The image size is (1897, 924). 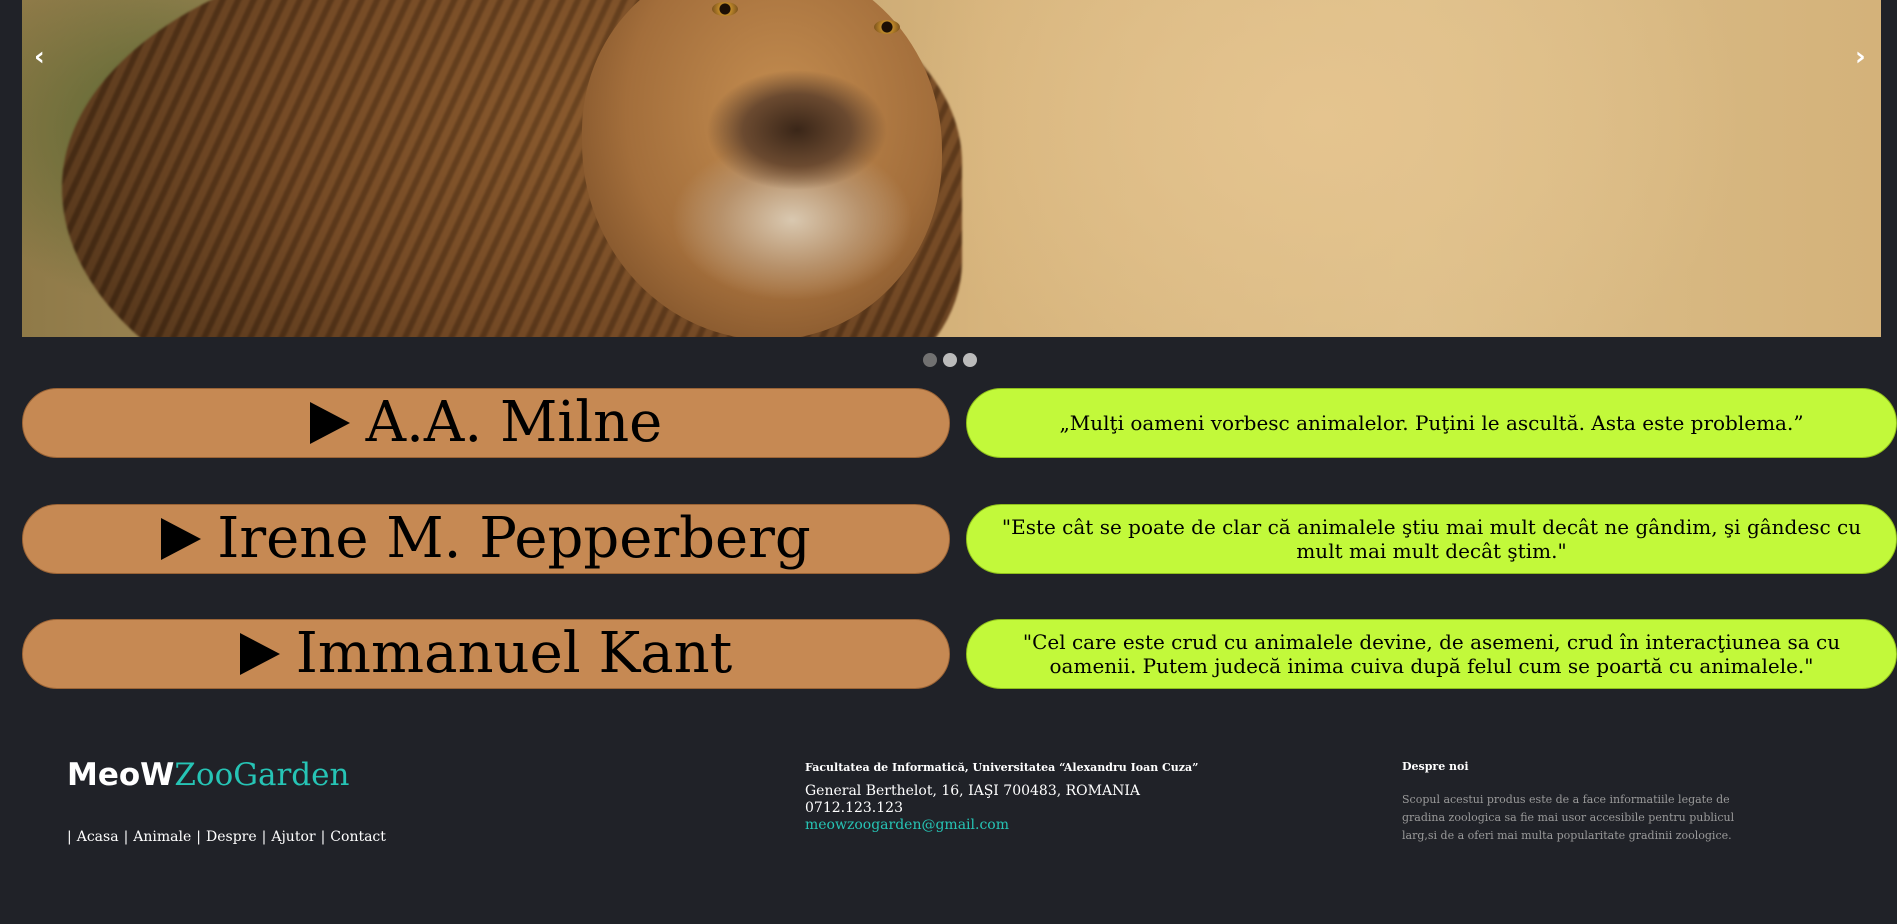 I want to click on author-name: Irene M. Pepperberg, so click(x=514, y=538).